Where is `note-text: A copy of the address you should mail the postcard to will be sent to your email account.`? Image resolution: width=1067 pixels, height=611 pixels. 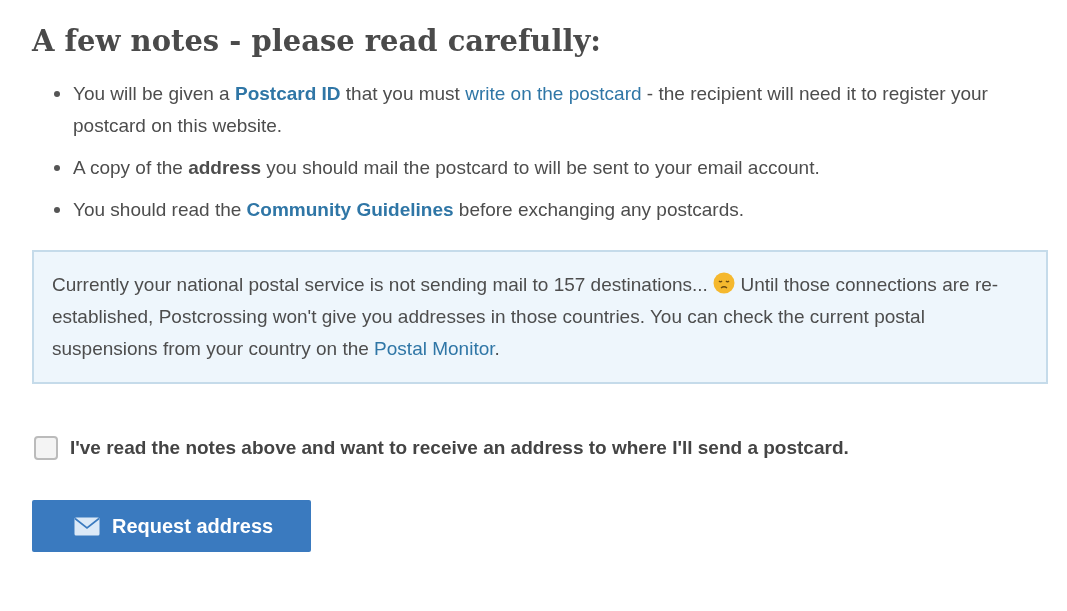 note-text: A copy of the address you should mail the postcard to will be sent to your email account. is located at coordinates (446, 168).